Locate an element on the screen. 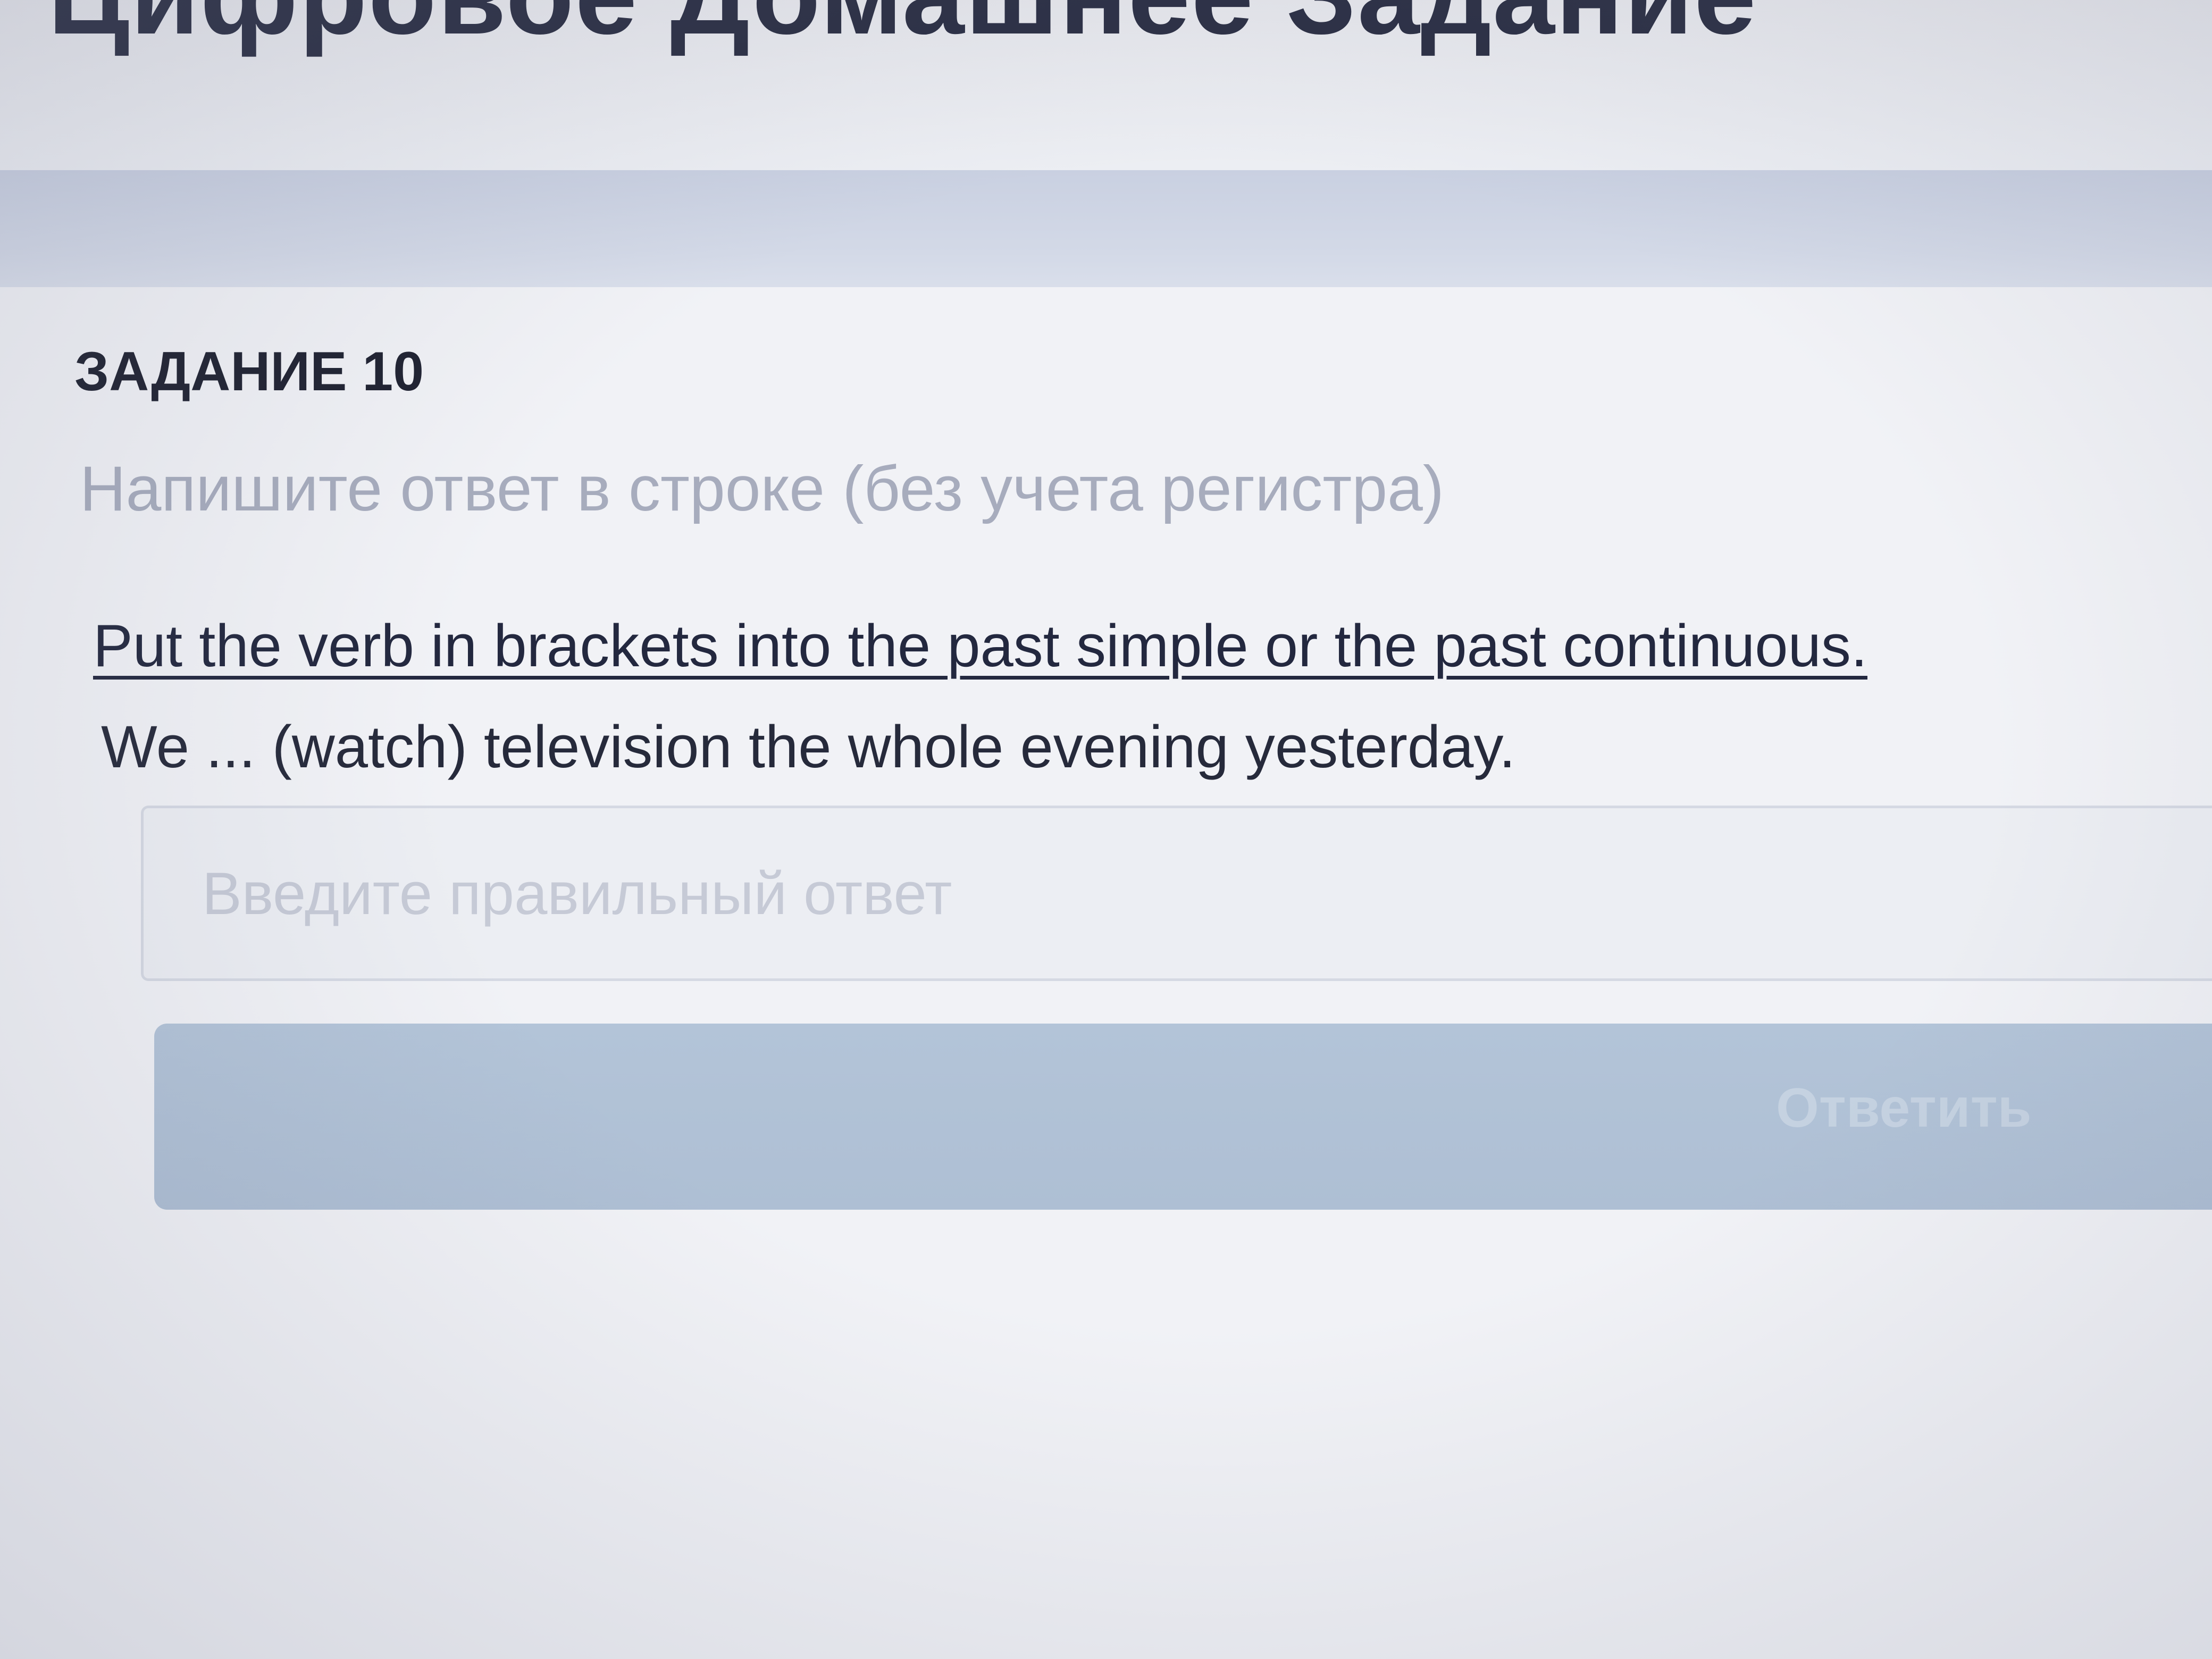  submit-button-label: Ответить is located at coordinates (1904, 1108).